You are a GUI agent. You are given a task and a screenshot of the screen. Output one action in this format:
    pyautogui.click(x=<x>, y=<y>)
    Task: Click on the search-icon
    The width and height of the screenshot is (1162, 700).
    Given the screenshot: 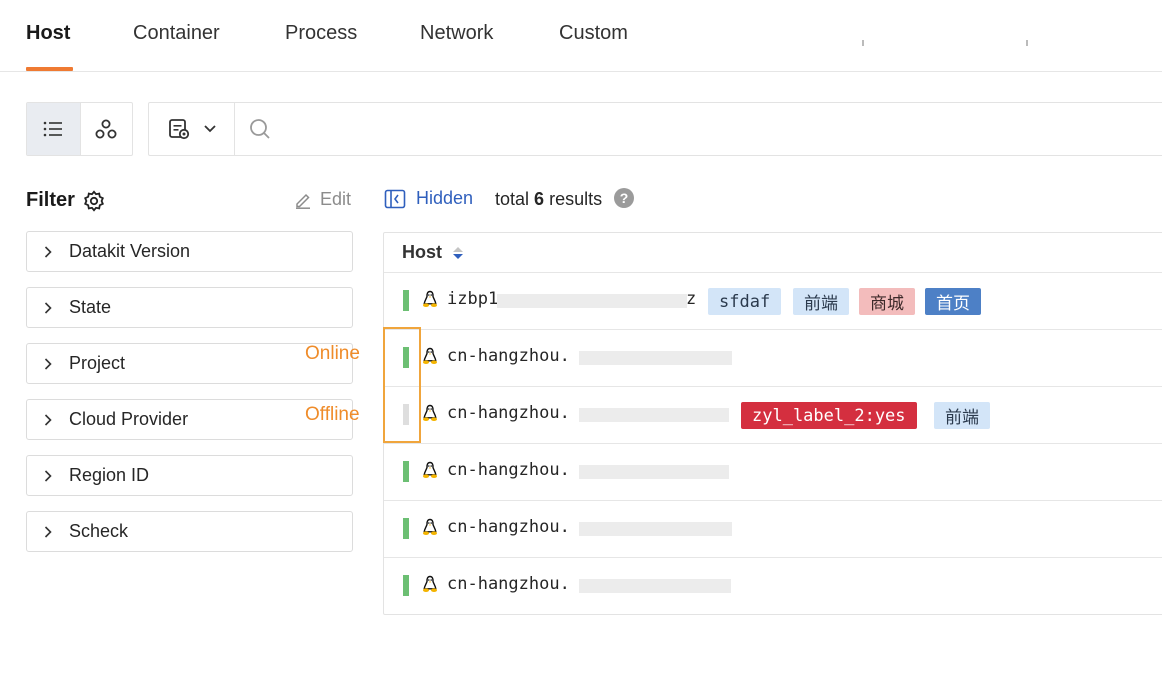 What is the action you would take?
    pyautogui.click(x=260, y=129)
    